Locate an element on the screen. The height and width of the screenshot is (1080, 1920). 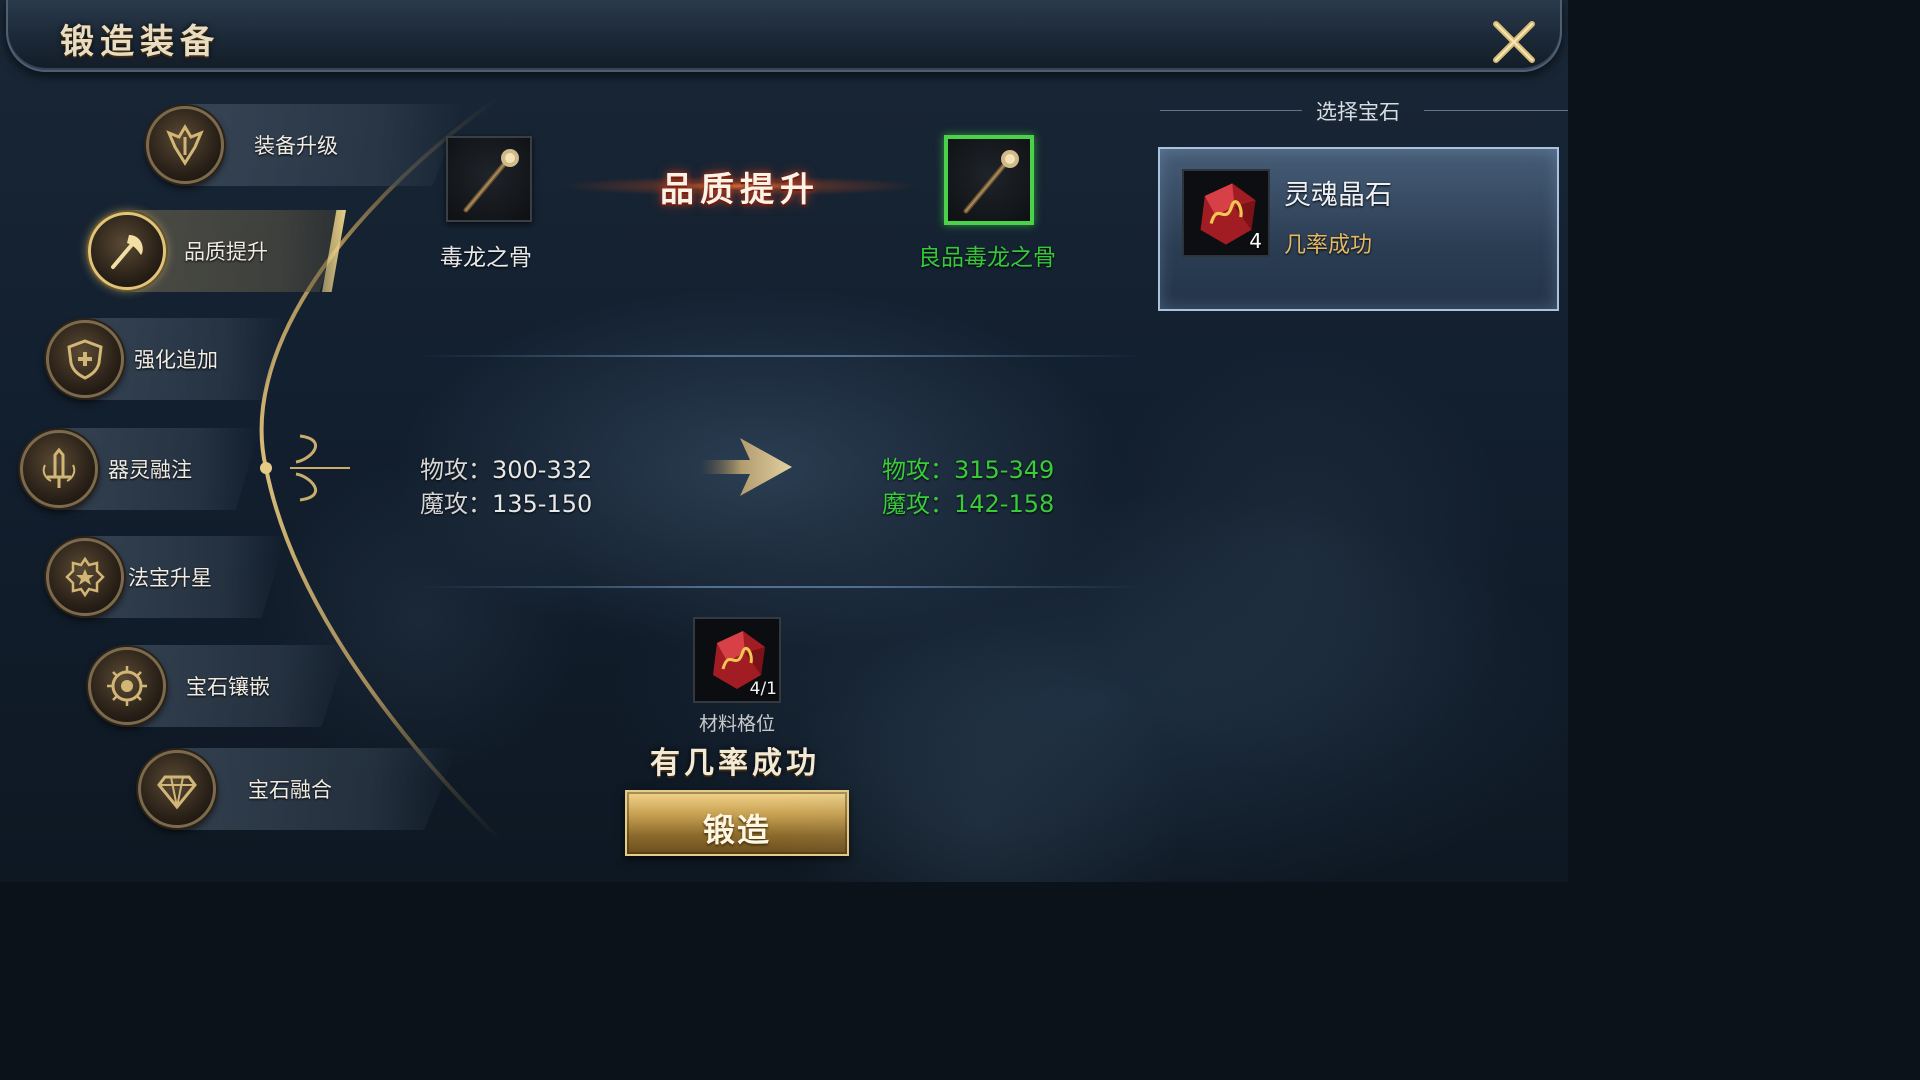
sidebar-item-enhance-add: 强化追加 is located at coordinates (166, 359).